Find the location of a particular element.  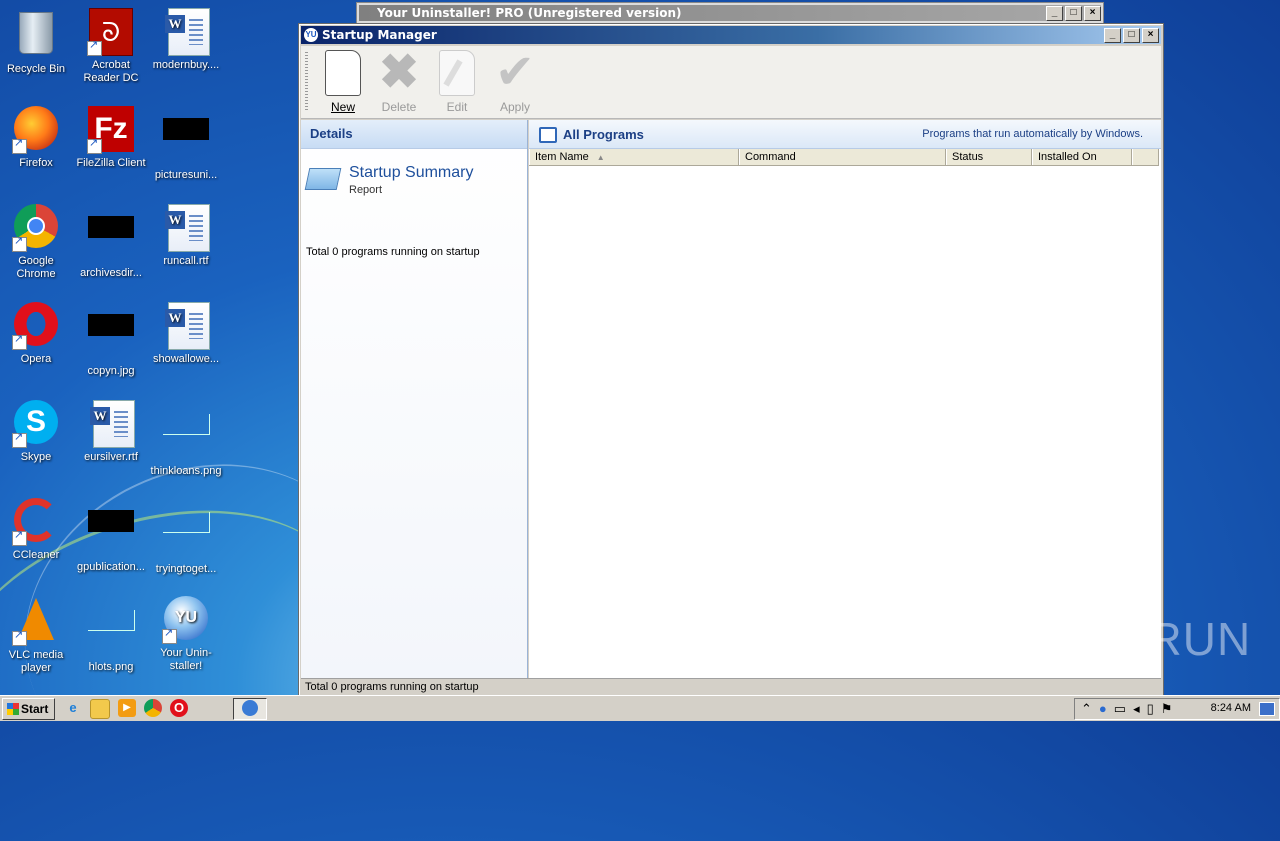

desktop-icon-thinkloans: thinkloans.png is located at coordinates (186, 439).